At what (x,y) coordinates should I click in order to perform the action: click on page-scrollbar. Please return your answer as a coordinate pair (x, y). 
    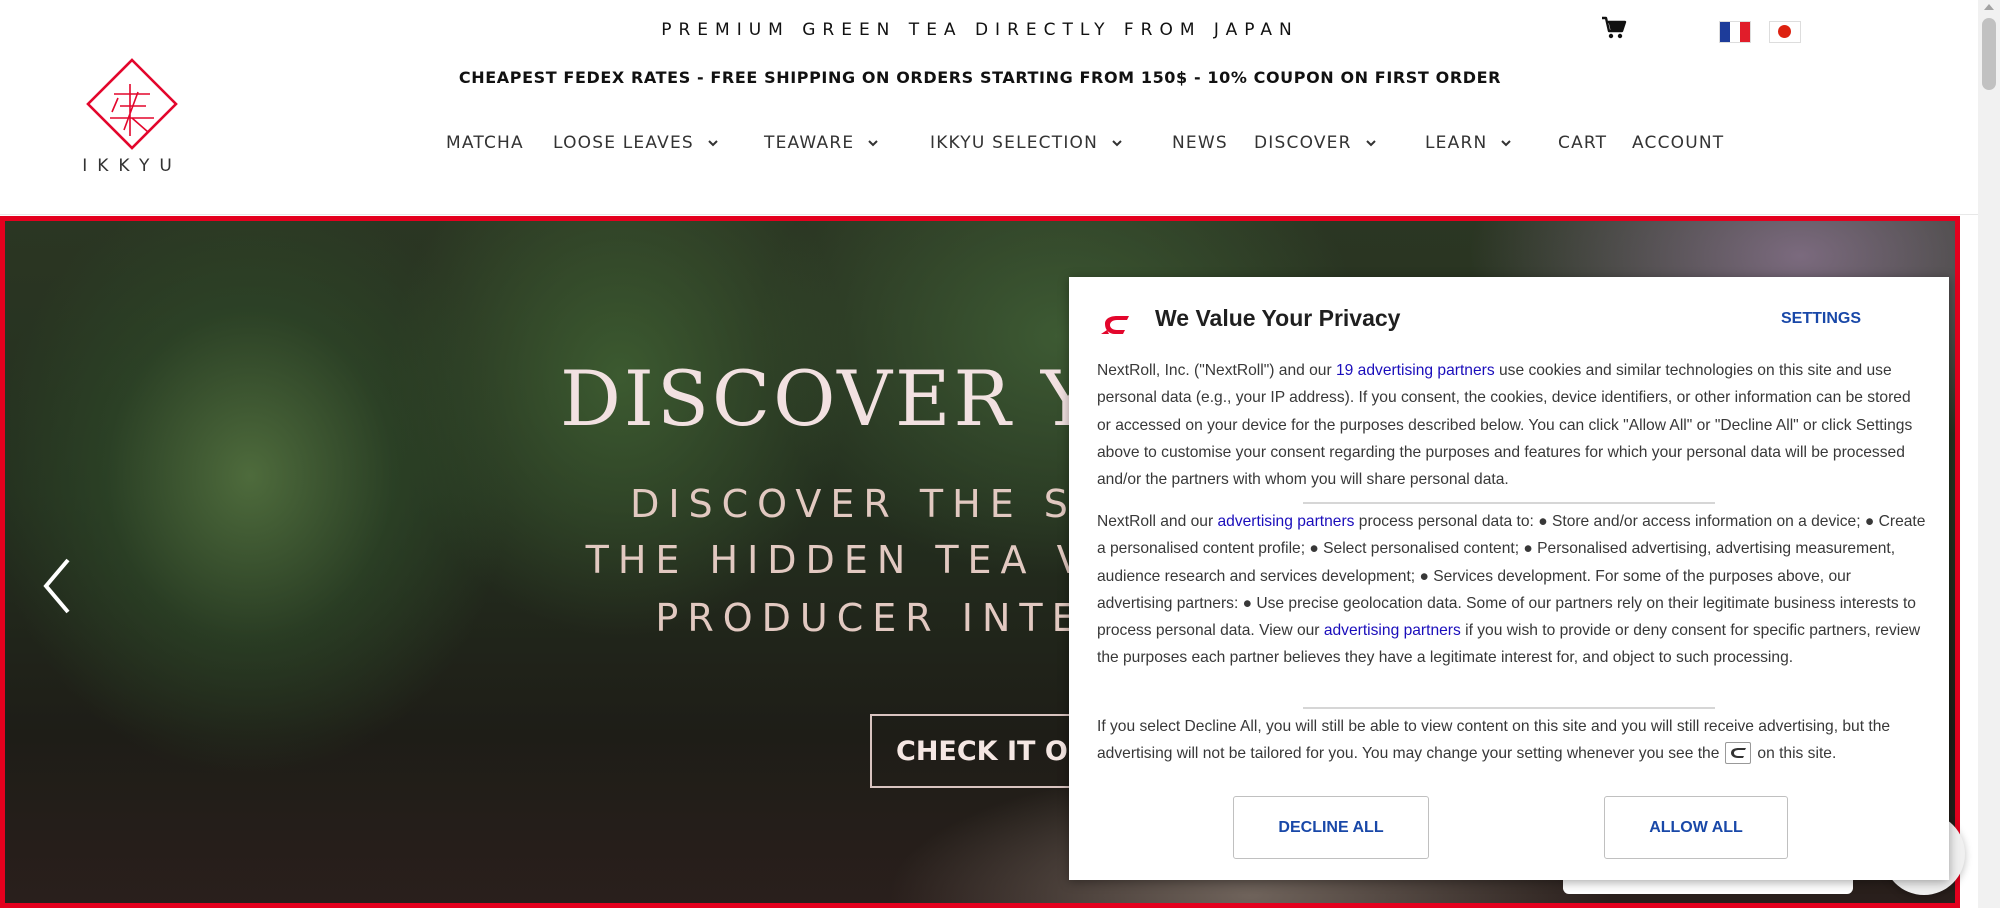
    Looking at the image, I should click on (1989, 454).